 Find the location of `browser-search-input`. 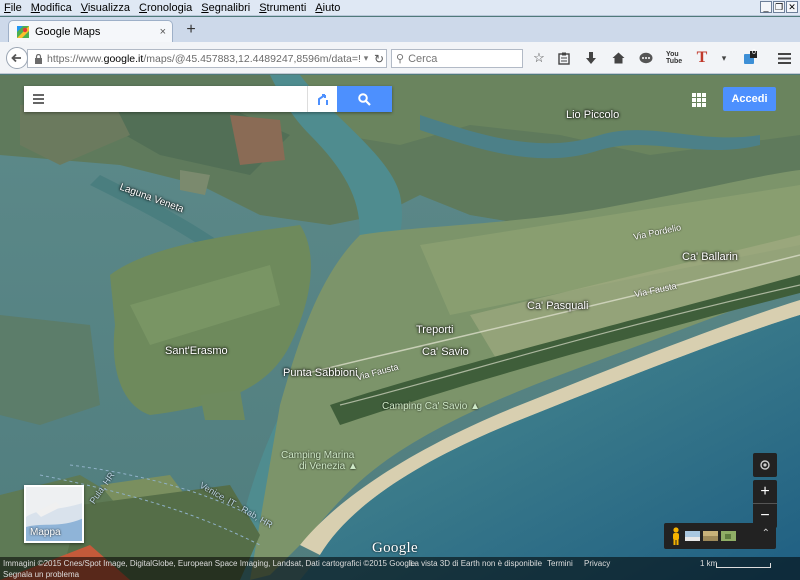

browser-search-input is located at coordinates (458, 58).